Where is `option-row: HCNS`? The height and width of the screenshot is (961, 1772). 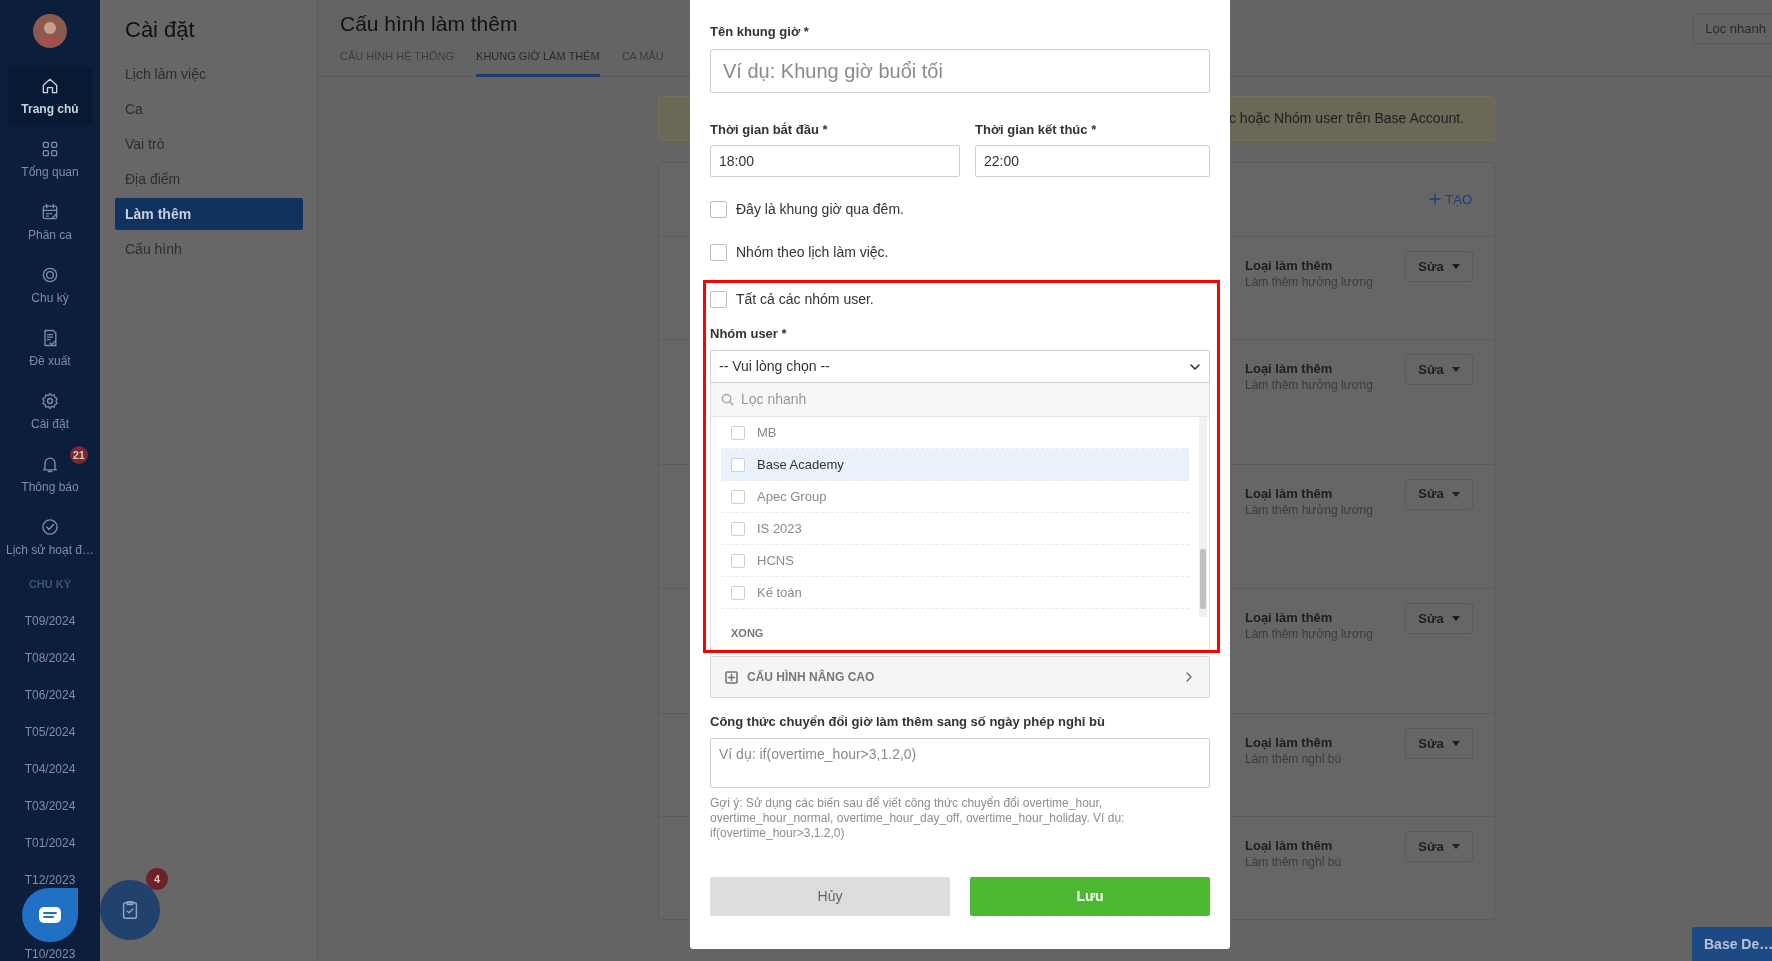
option-row: HCNS is located at coordinates (955, 561).